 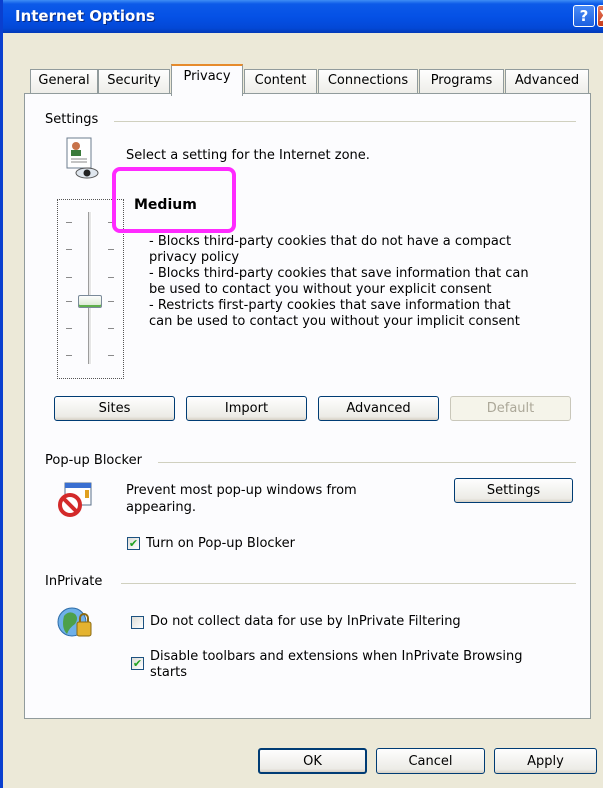 I want to click on tab-content: Content, so click(x=280, y=82).